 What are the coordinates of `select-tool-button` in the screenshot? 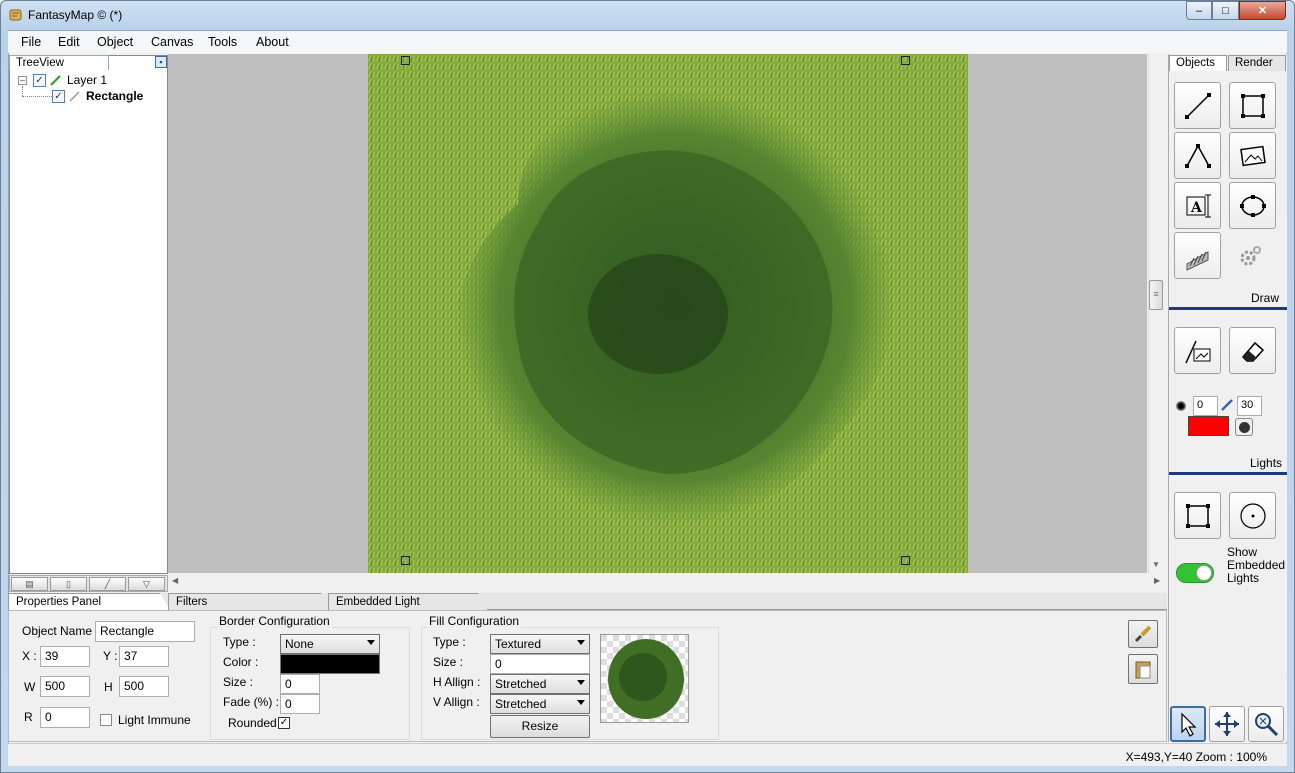 It's located at (1188, 724).